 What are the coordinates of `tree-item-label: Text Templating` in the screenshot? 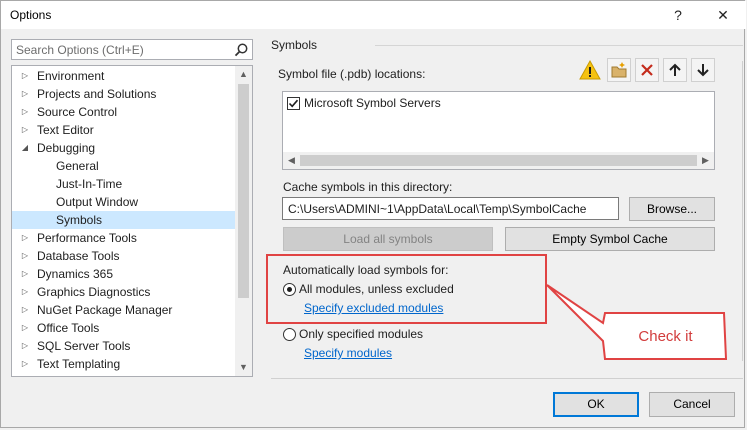 It's located at (79, 364).